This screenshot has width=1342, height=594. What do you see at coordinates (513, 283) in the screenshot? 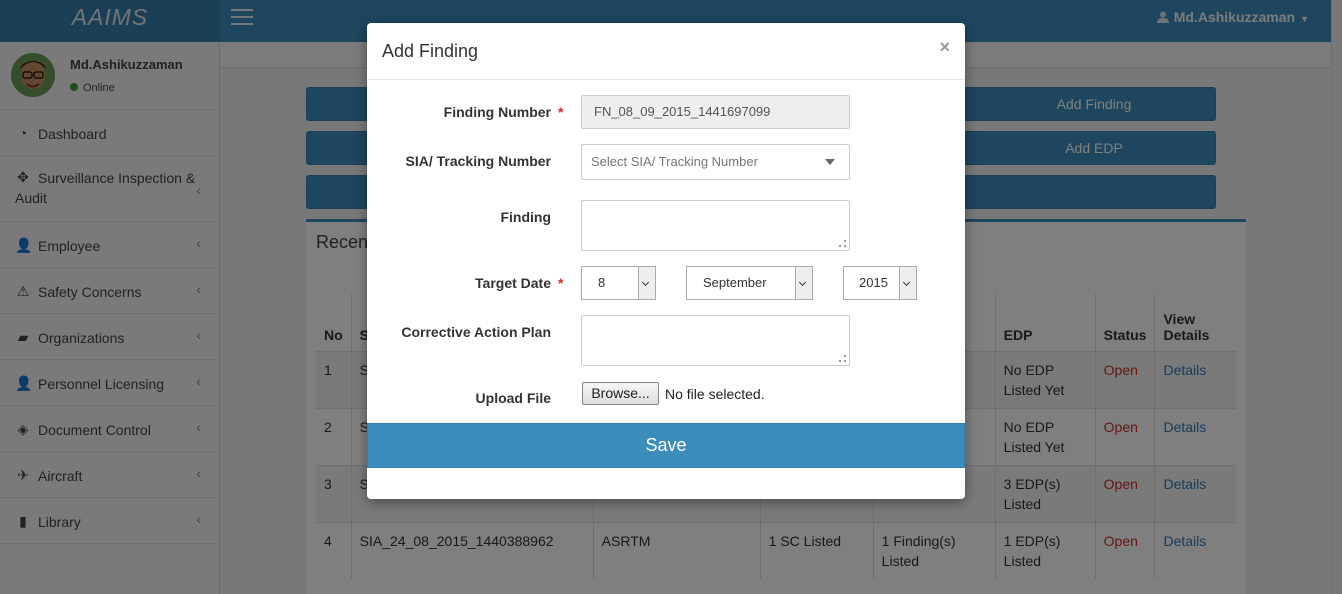
I see `target-date-label: Target Date` at bounding box center [513, 283].